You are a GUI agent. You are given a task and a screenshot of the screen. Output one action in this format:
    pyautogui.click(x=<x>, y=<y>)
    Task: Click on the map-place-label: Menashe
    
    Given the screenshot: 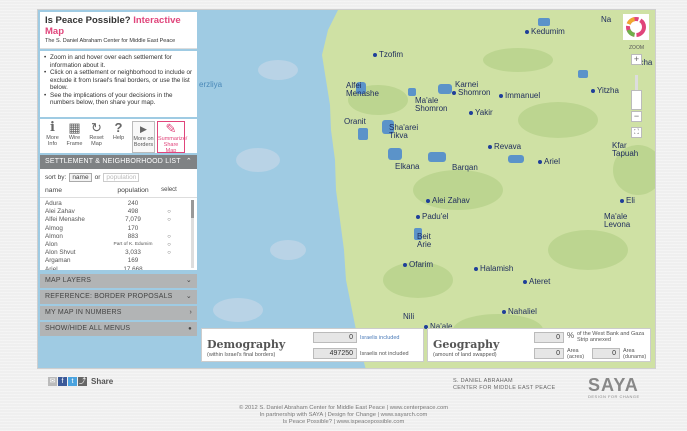 What is the action you would take?
    pyautogui.click(x=362, y=93)
    